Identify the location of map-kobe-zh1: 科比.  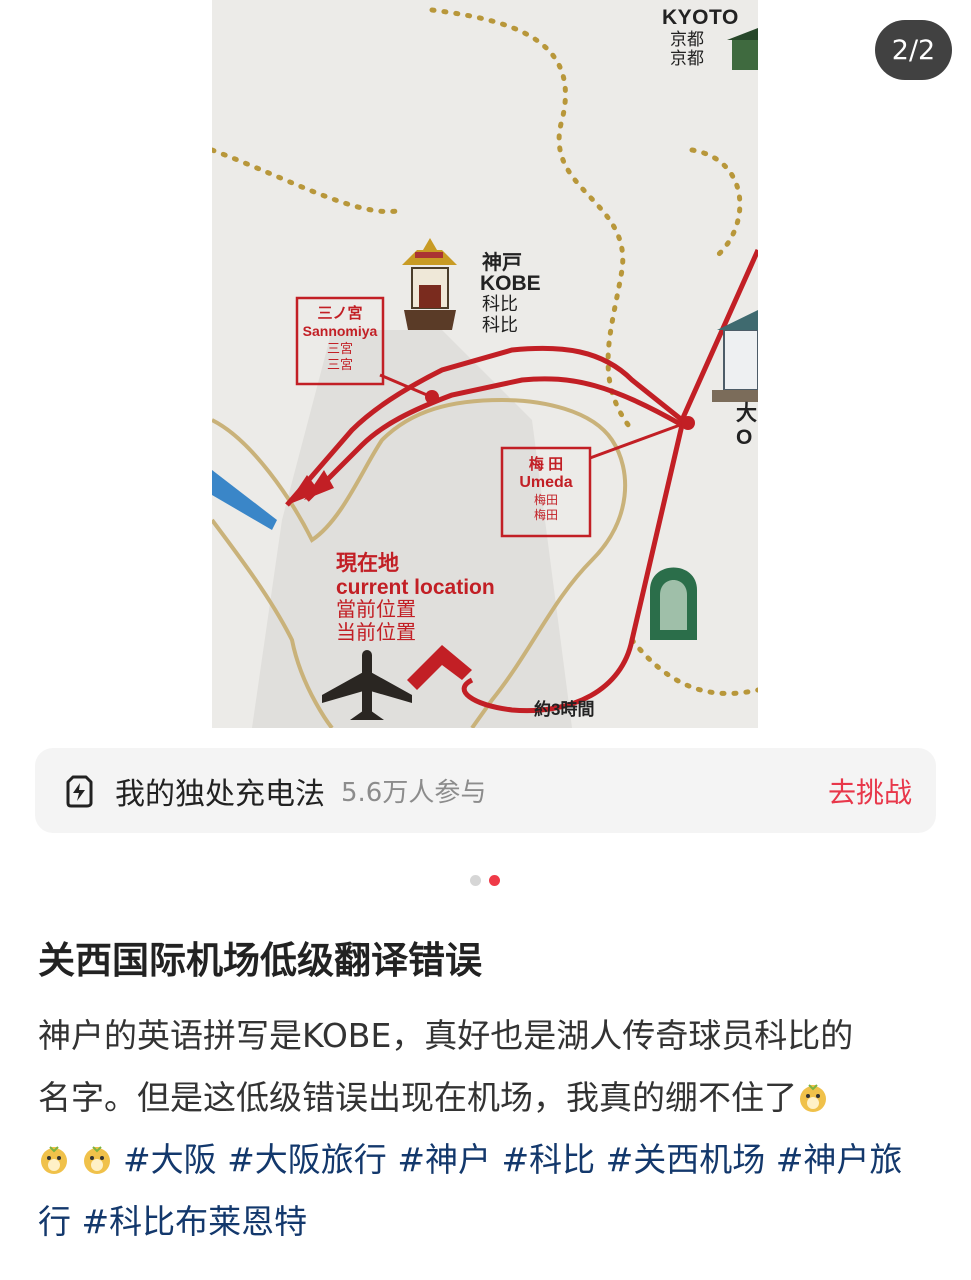
(500, 304).